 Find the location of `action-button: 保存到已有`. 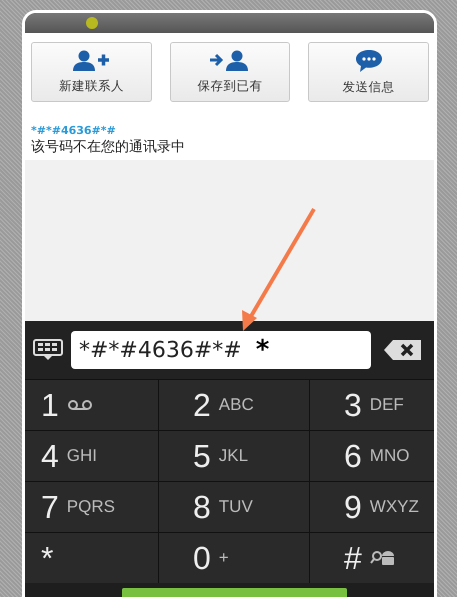

action-button: 保存到已有 is located at coordinates (230, 72).